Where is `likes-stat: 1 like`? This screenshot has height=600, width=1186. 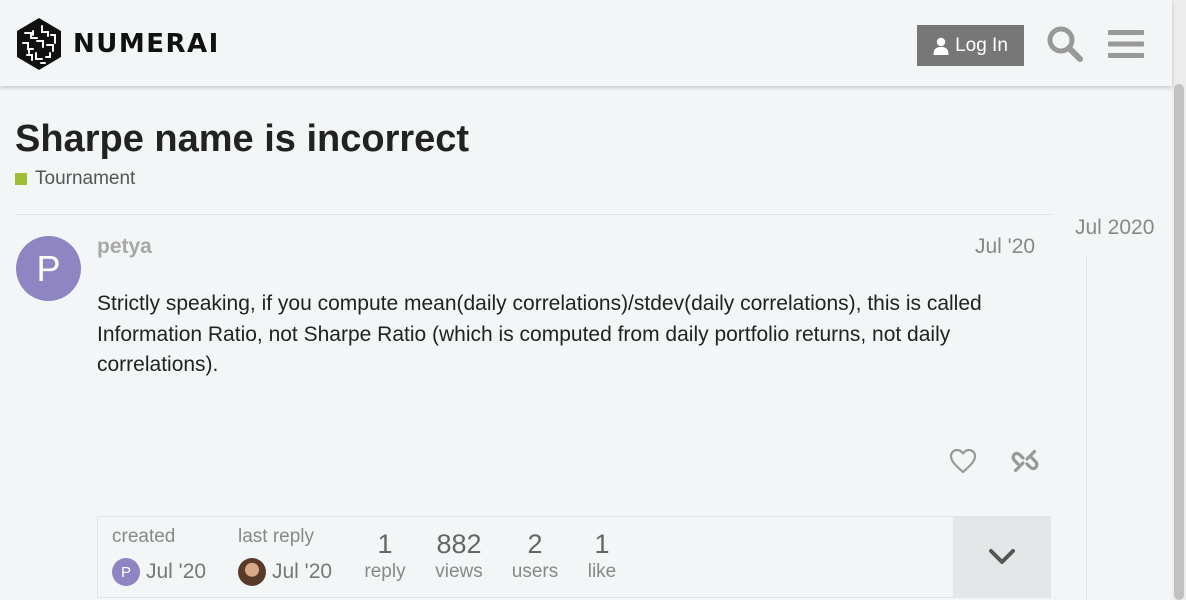 likes-stat: 1 like is located at coordinates (602, 556).